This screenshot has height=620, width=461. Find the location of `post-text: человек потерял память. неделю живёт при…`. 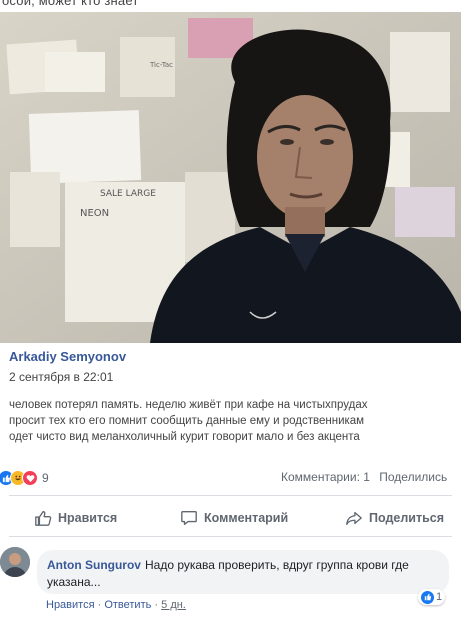

post-text: человек потерял память. неделю живёт при… is located at coordinates (234, 421).